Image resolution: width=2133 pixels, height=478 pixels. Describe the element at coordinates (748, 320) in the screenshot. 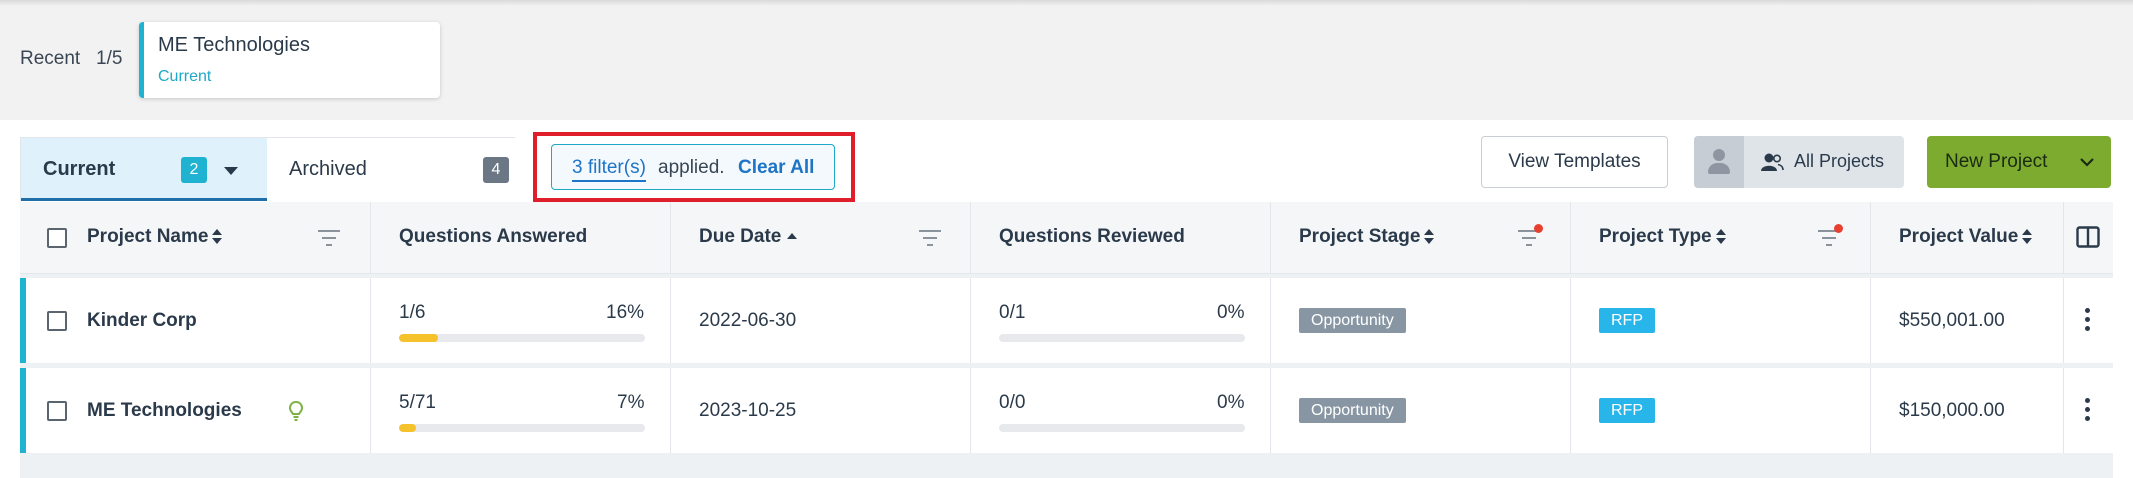

I see `due-date: 2022-06-30` at that location.